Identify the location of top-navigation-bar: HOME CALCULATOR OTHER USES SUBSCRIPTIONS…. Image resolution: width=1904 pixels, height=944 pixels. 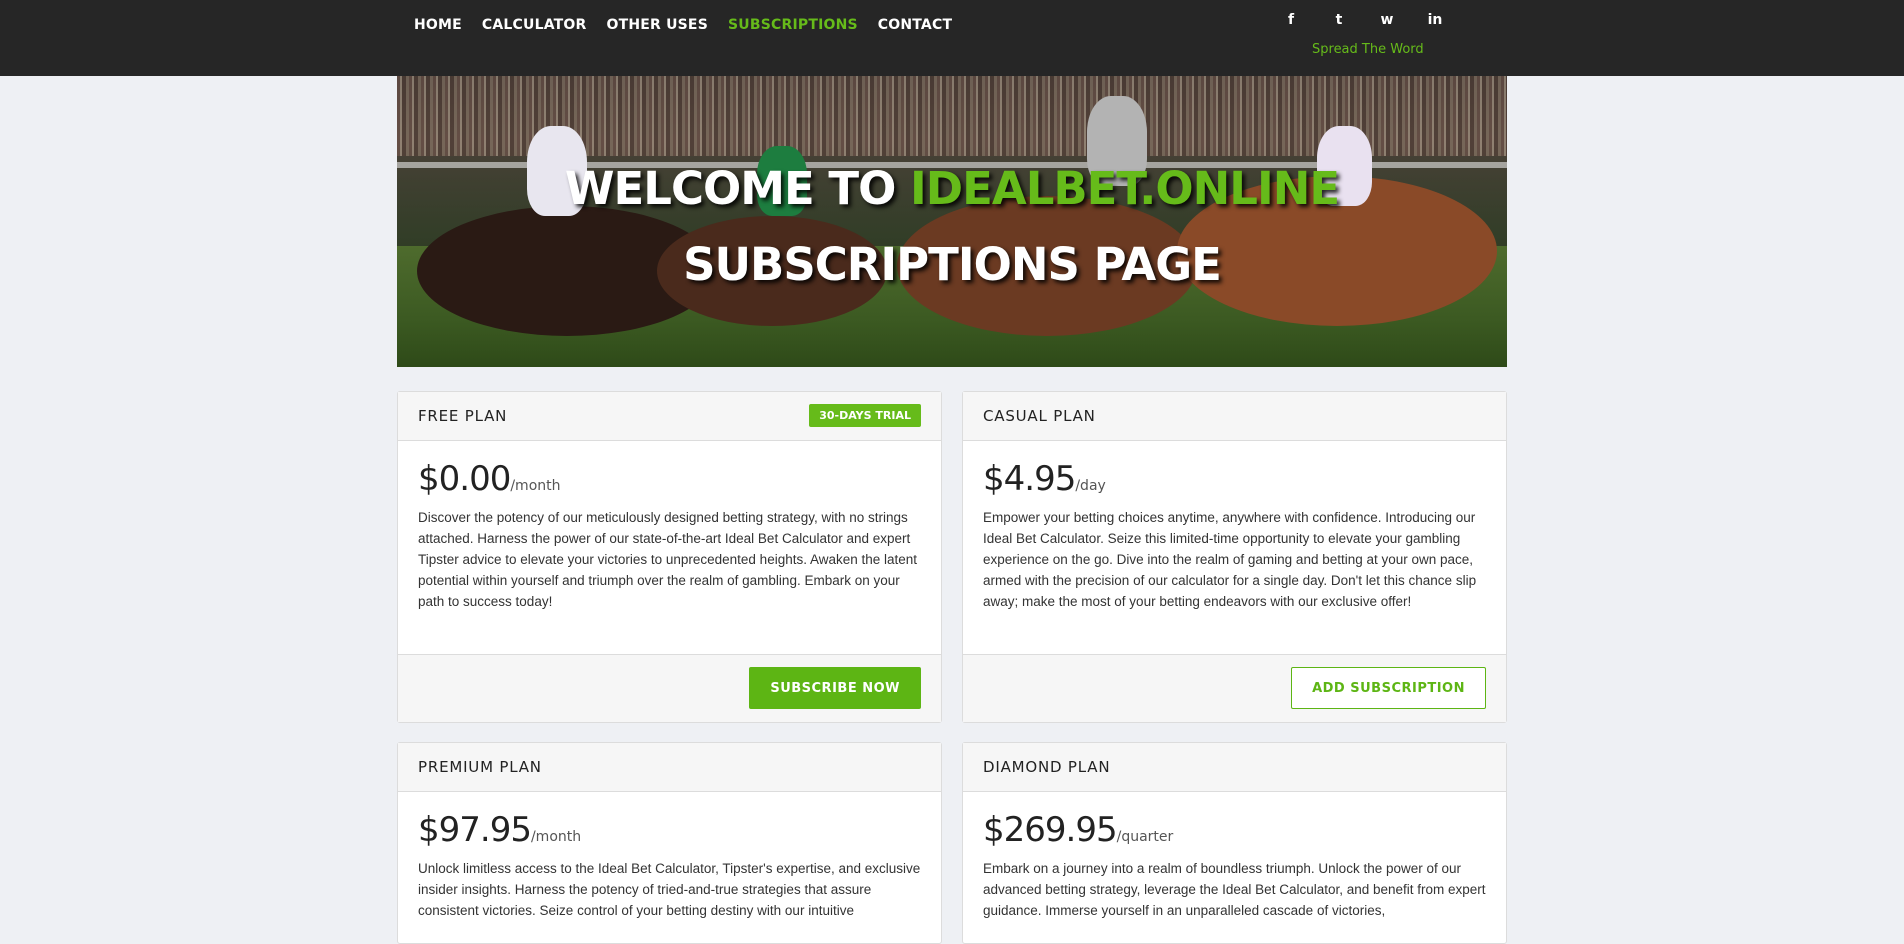
(952, 38).